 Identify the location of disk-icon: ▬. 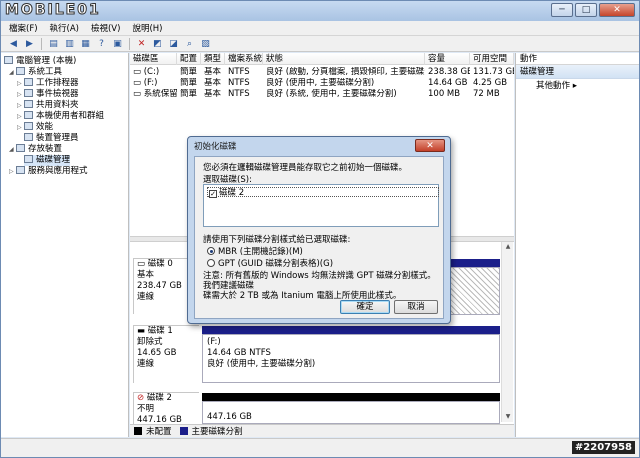
(142, 331).